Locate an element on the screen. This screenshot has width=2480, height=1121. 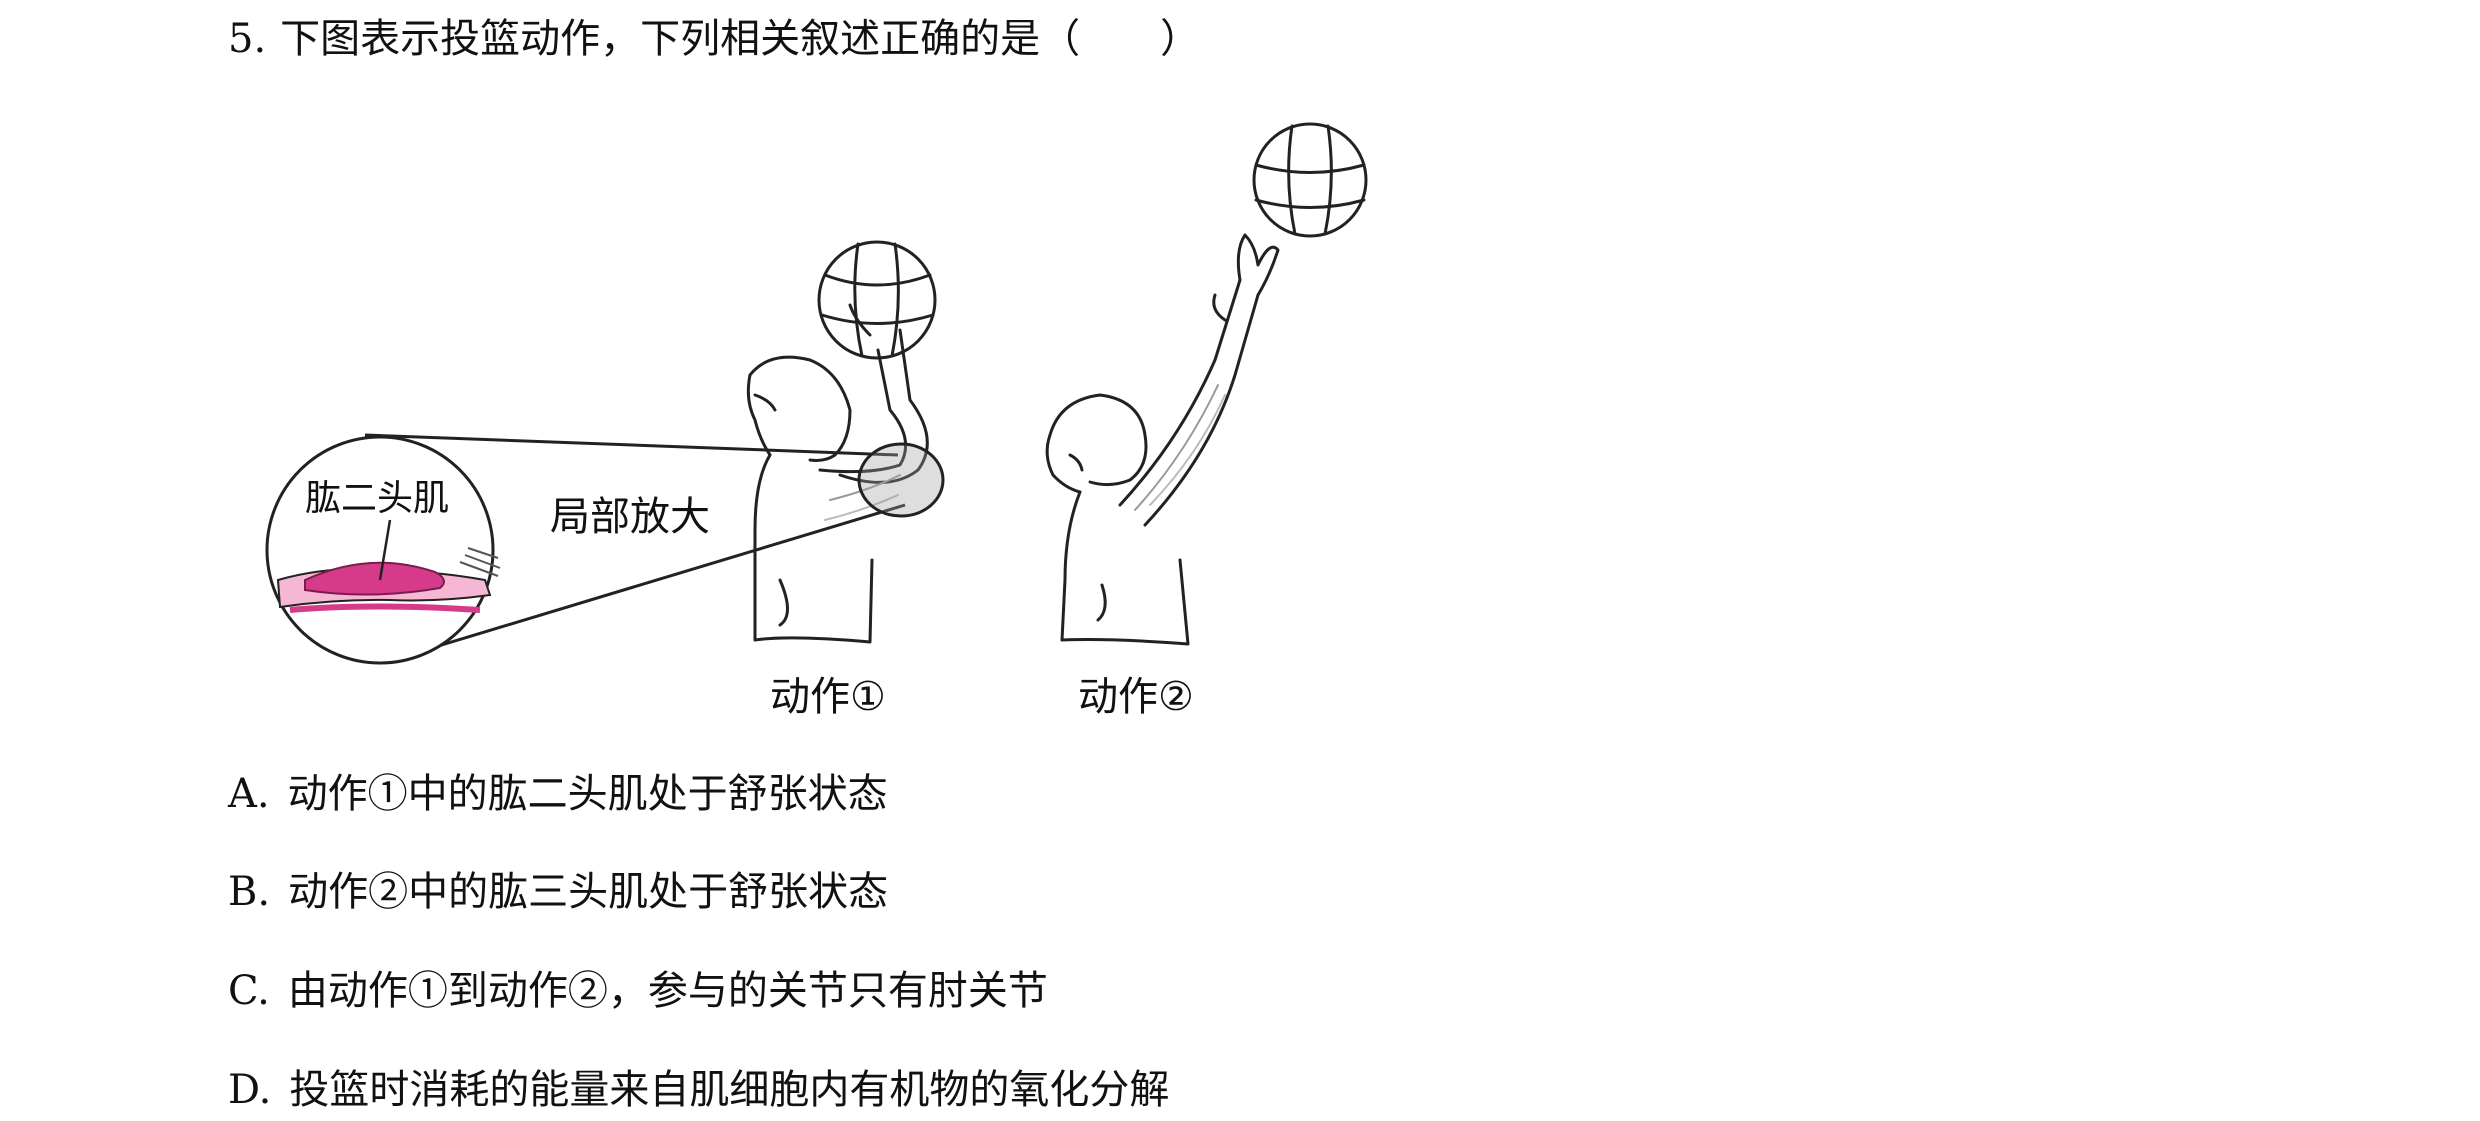
action-2-label: 动作② is located at coordinates (1136, 697).